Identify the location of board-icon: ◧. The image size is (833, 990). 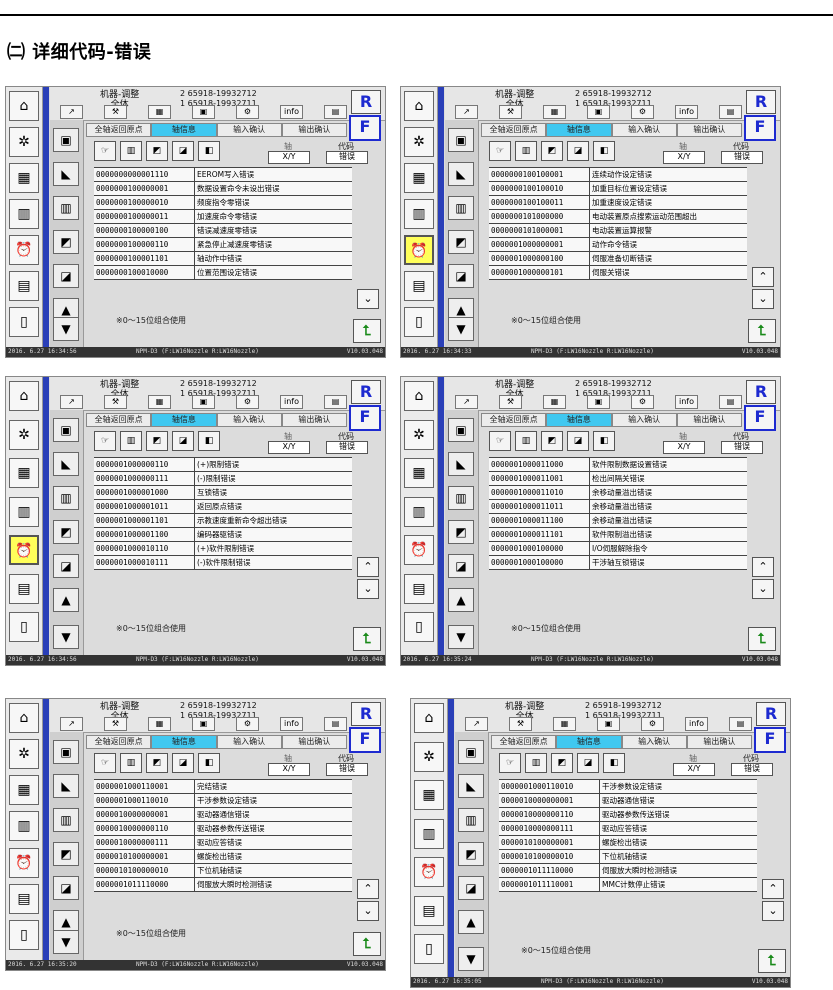
(209, 441).